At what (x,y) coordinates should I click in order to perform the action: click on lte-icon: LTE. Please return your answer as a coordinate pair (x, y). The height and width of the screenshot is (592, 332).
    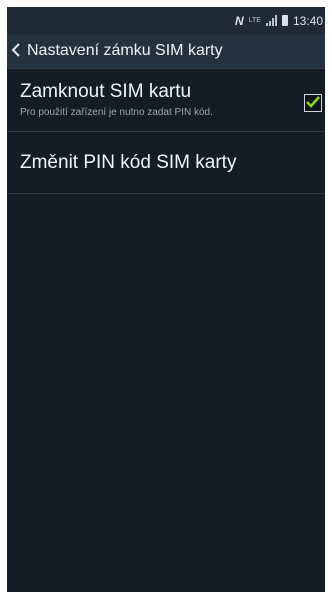
    Looking at the image, I should click on (254, 20).